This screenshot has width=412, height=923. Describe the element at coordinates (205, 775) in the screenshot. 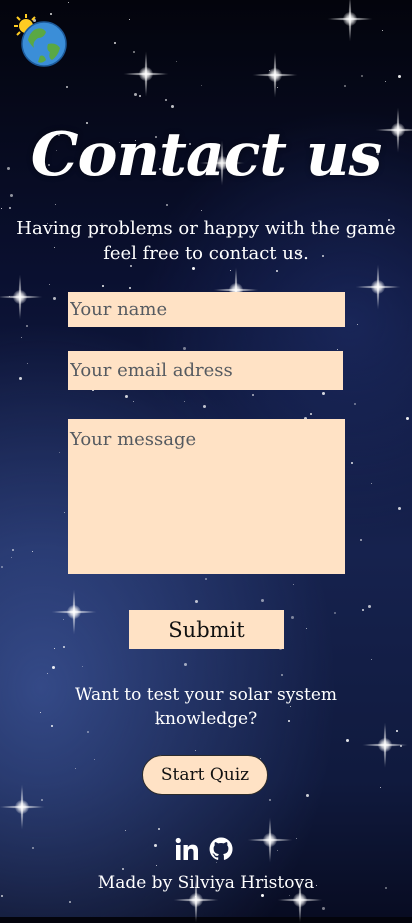

I see `start-quiz-button: Start Quiz` at that location.